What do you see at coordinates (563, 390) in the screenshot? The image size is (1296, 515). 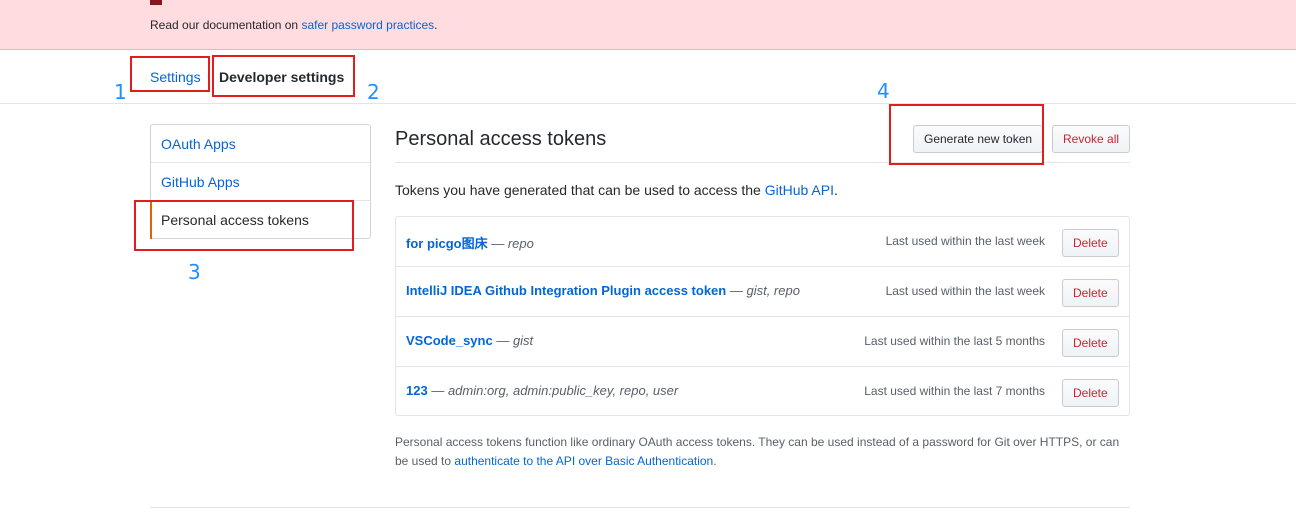 I see `token-scopes: admin:org, admin:public_key, repo, user` at bounding box center [563, 390].